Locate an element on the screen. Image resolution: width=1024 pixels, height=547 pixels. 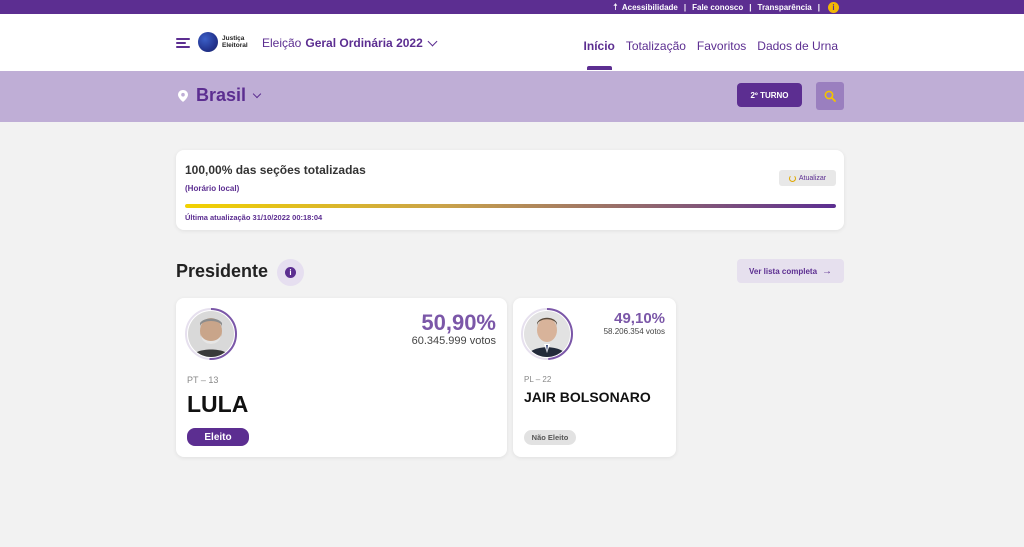
election-selector: Eleição Geral Ordinária 2022 is located at coordinates (350, 43).